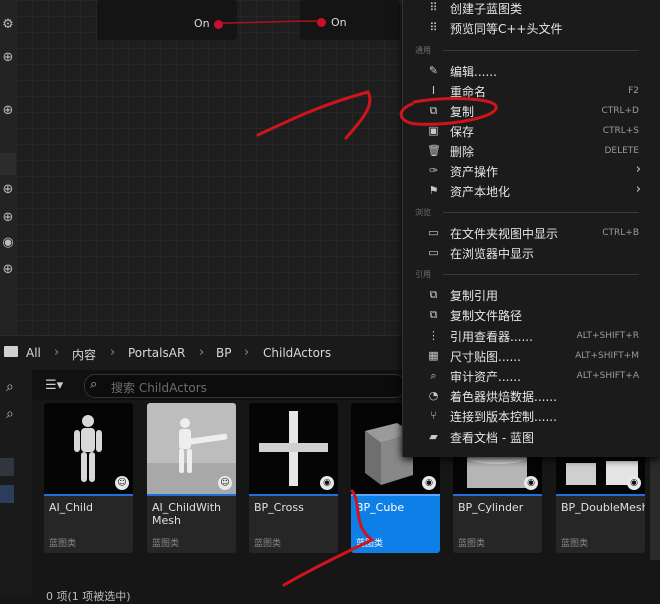 This screenshot has height=604, width=660. Describe the element at coordinates (191, 478) in the screenshot. I see `asset-tile-ai-childwithmesh: ☺ AI_ChildWith Mesh 蓝图类` at that location.